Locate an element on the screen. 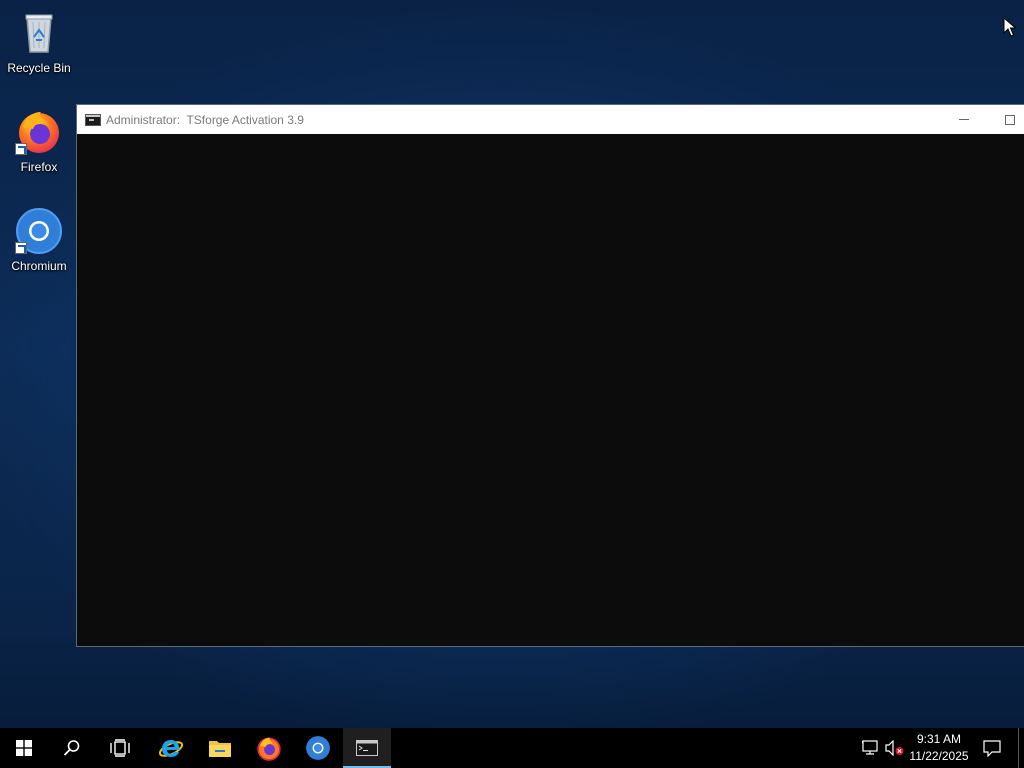 The width and height of the screenshot is (1024, 768). search-icon is located at coordinates (71, 748).